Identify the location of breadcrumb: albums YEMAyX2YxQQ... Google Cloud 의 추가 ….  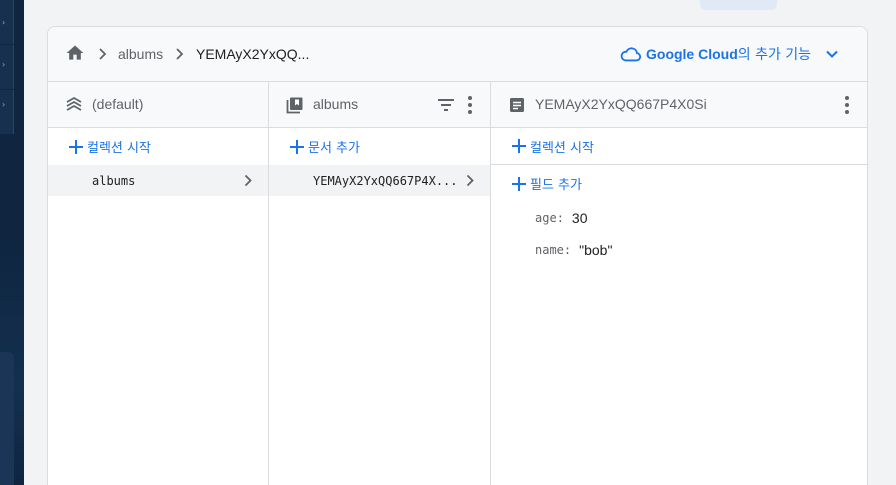
(457, 54).